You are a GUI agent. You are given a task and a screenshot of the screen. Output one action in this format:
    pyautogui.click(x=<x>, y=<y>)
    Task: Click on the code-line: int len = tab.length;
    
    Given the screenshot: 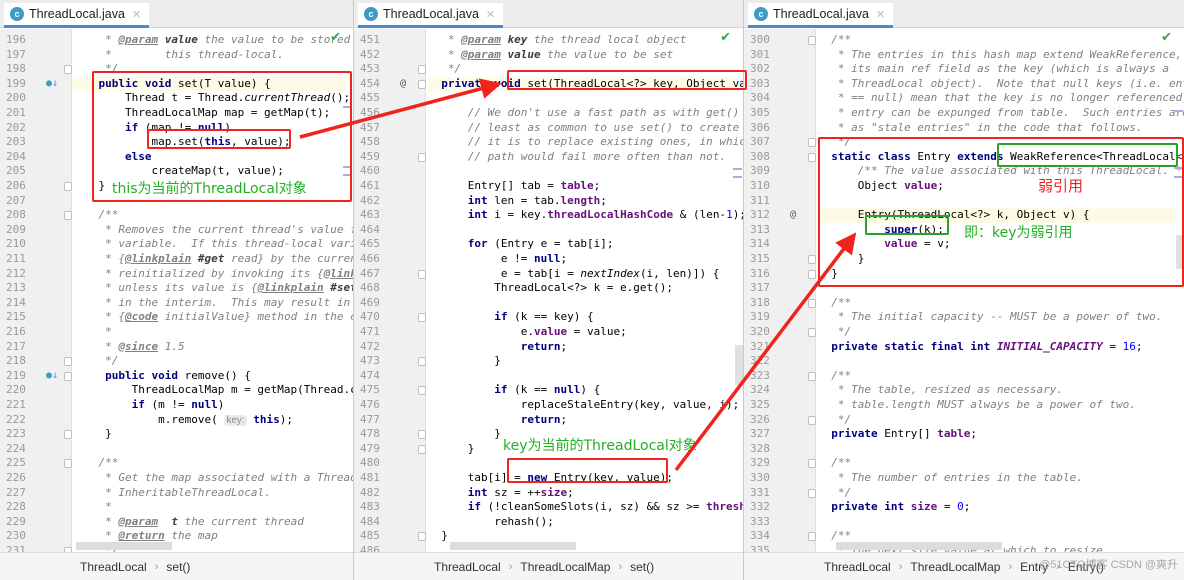 What is the action you would take?
    pyautogui.click(x=537, y=200)
    